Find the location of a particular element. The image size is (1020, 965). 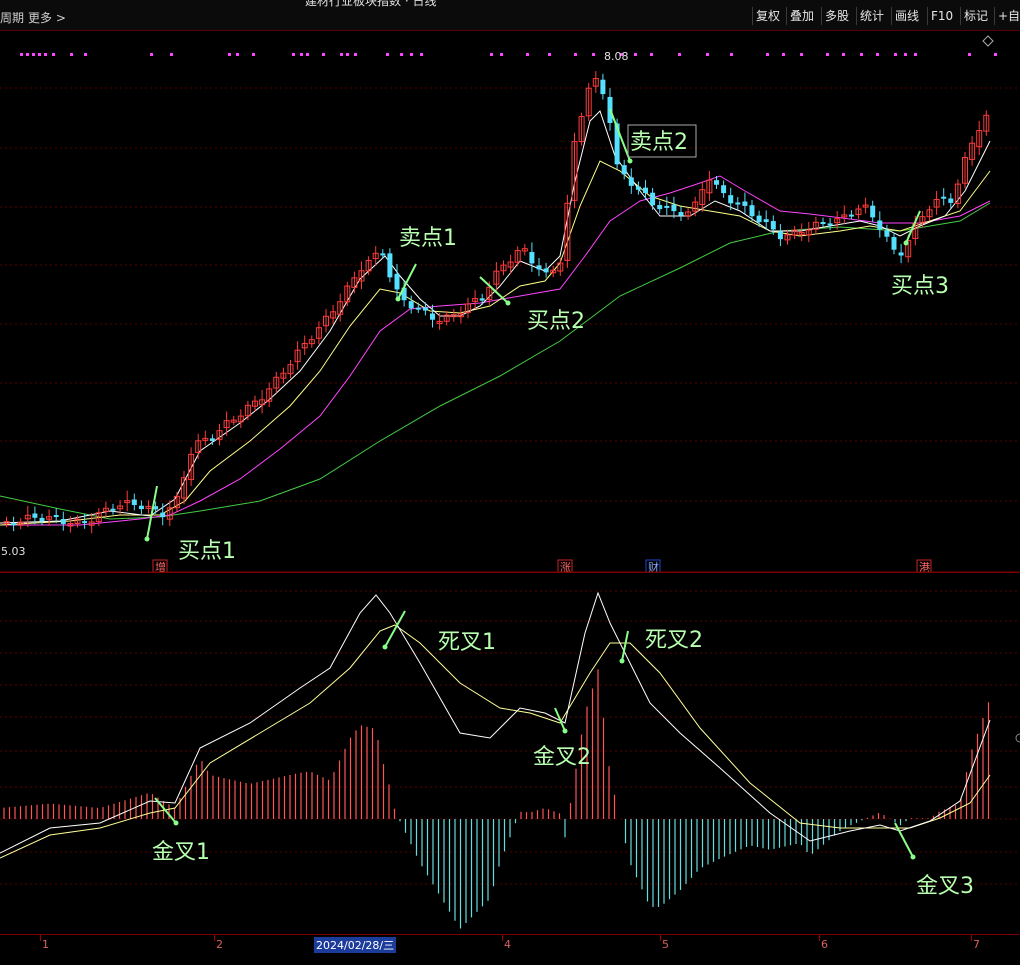

buy-point-3-label: 买点3 is located at coordinates (920, 286).